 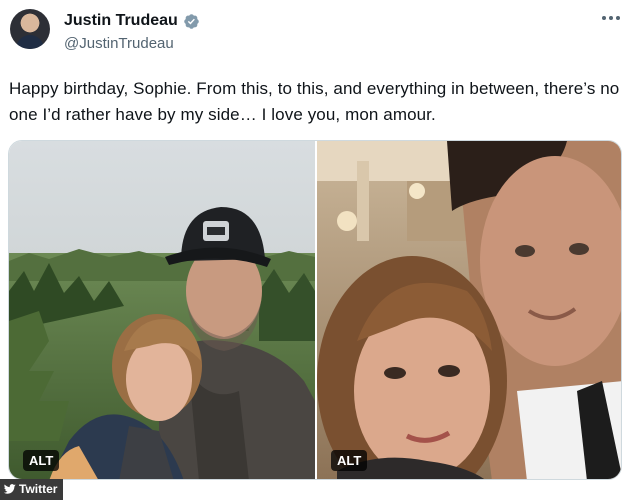 What do you see at coordinates (30, 29) in the screenshot?
I see `avatar` at bounding box center [30, 29].